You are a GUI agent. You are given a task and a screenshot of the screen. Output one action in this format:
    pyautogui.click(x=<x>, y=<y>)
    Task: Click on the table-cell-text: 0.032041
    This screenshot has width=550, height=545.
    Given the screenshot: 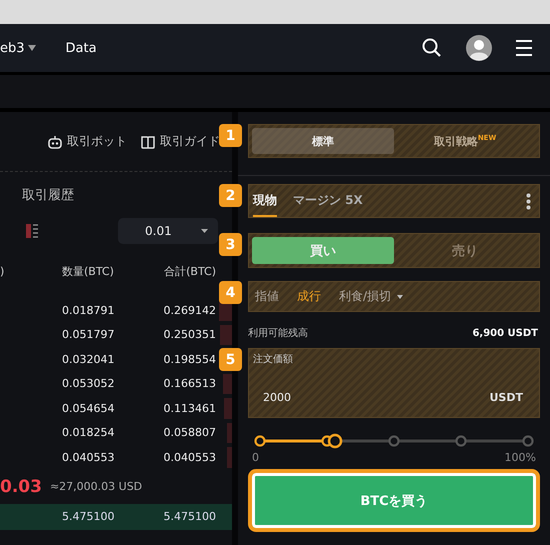 What is the action you would take?
    pyautogui.click(x=89, y=359)
    